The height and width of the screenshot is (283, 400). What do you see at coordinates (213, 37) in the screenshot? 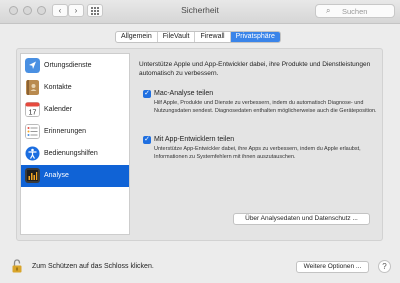
I see `tab-firewall: Firewall` at bounding box center [213, 37].